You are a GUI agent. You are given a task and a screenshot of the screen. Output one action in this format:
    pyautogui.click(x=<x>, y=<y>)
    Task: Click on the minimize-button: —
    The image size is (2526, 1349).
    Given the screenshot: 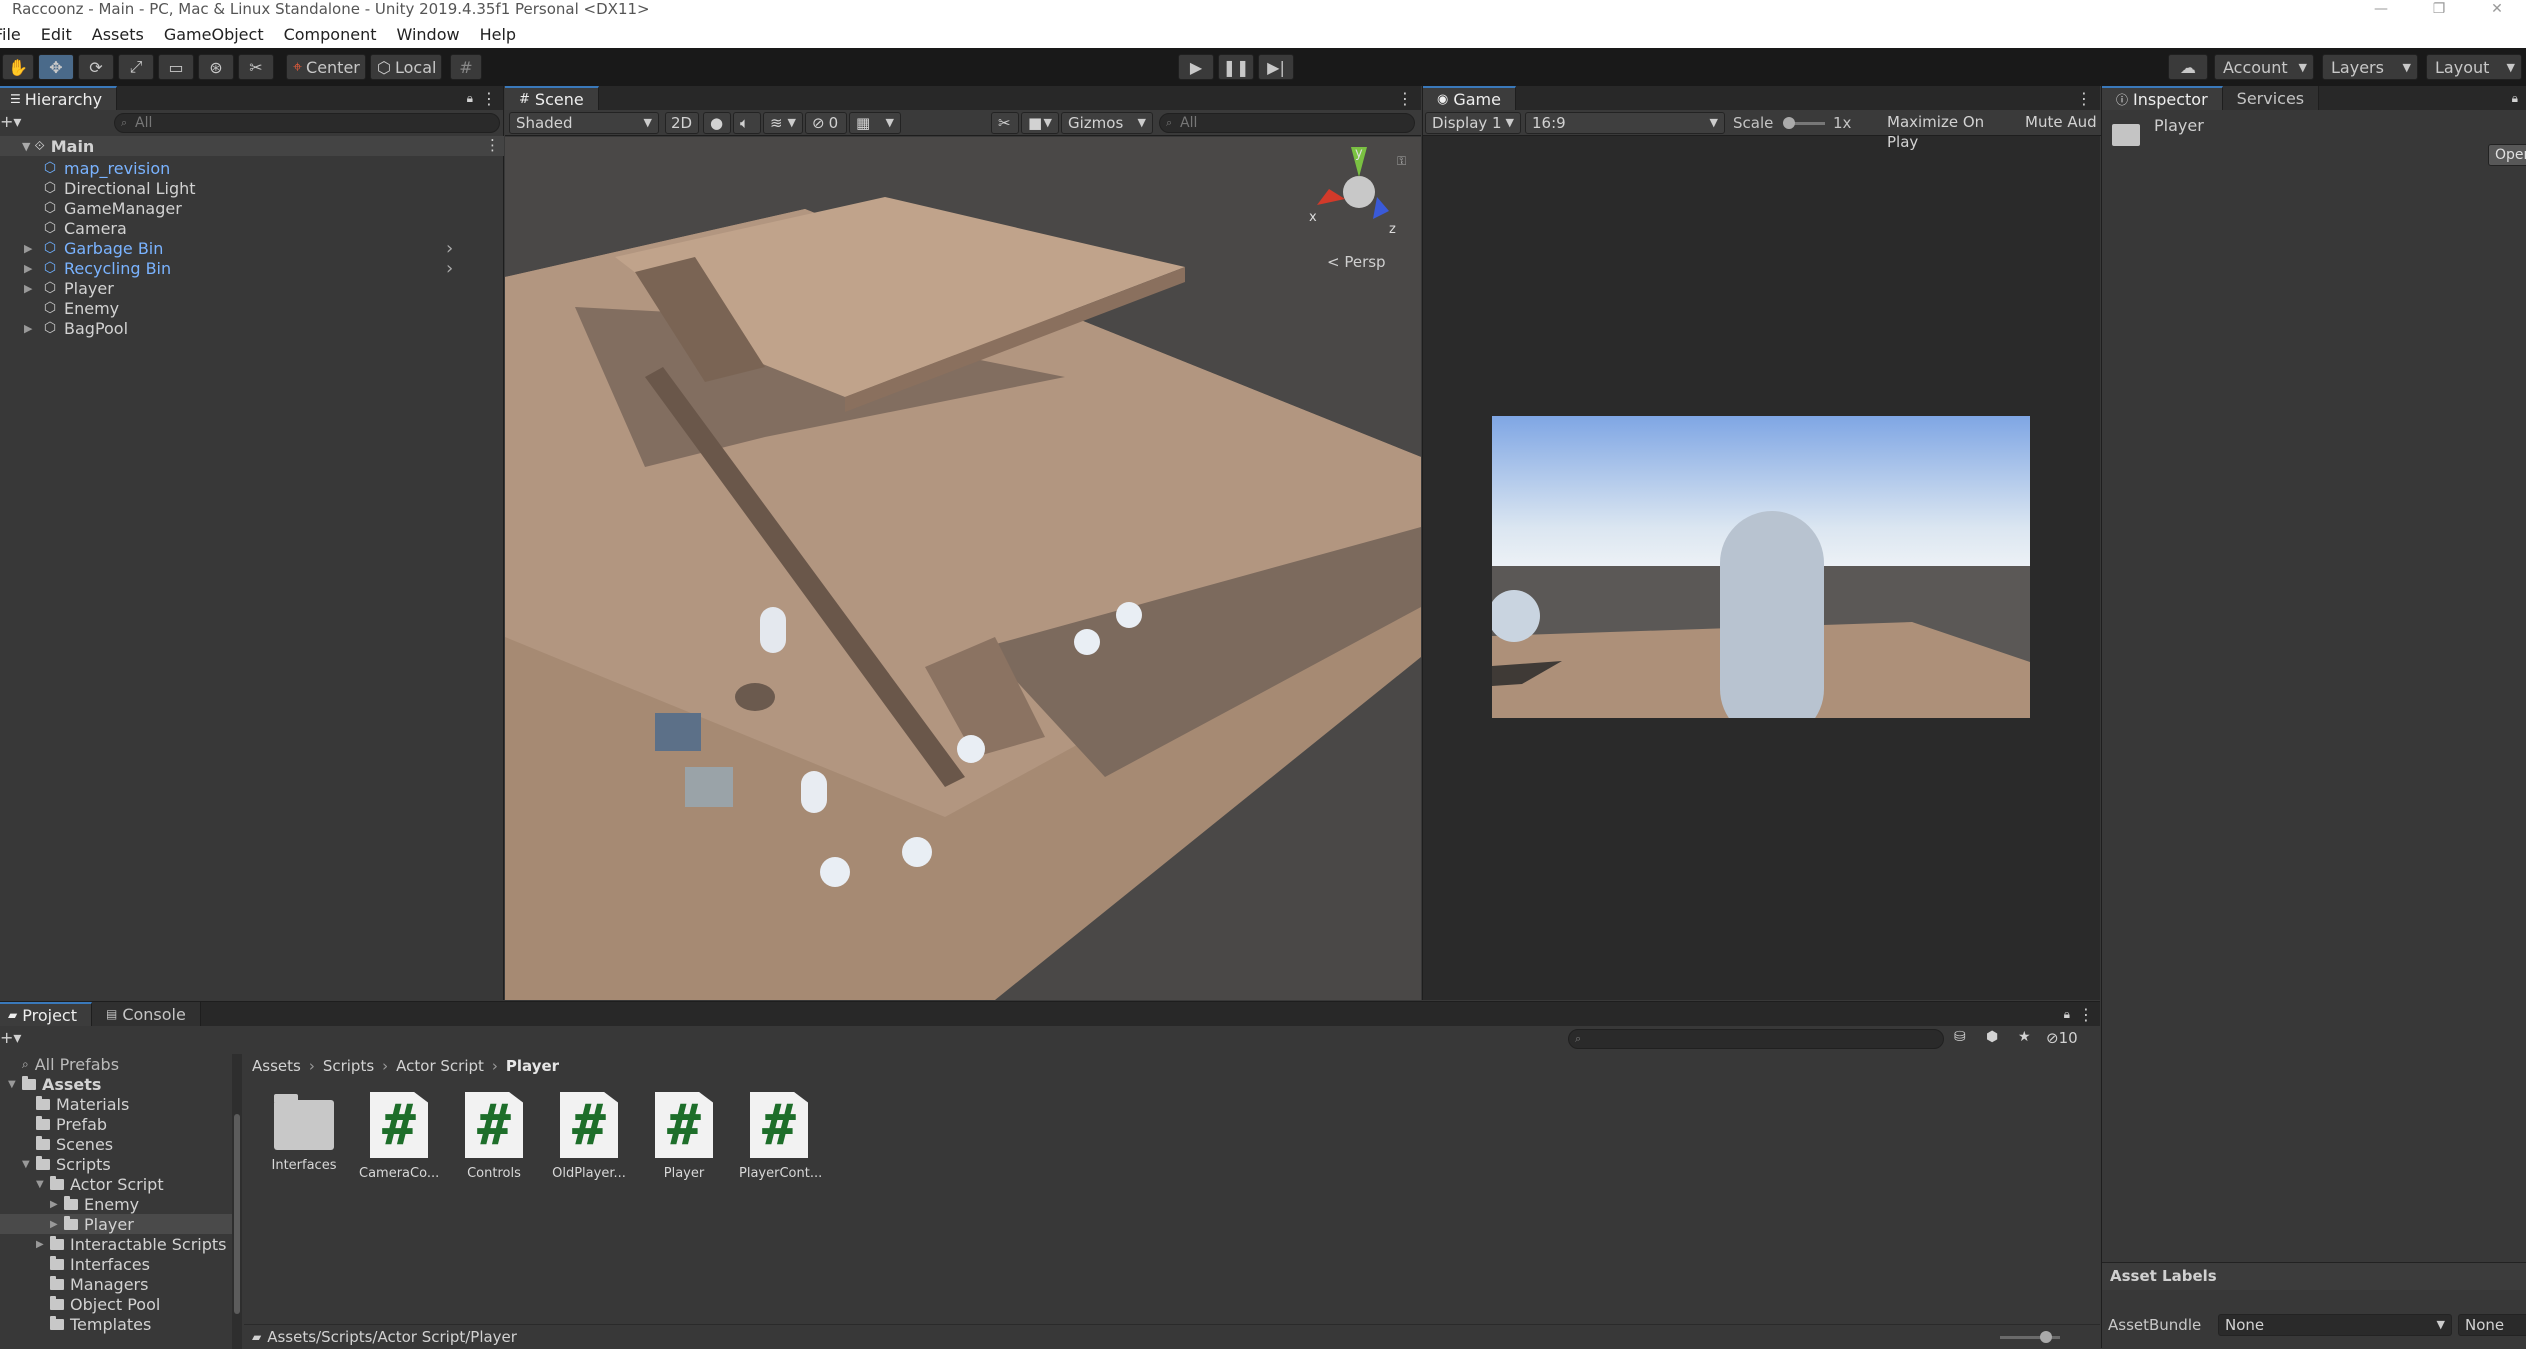 What is the action you would take?
    pyautogui.click(x=2381, y=9)
    